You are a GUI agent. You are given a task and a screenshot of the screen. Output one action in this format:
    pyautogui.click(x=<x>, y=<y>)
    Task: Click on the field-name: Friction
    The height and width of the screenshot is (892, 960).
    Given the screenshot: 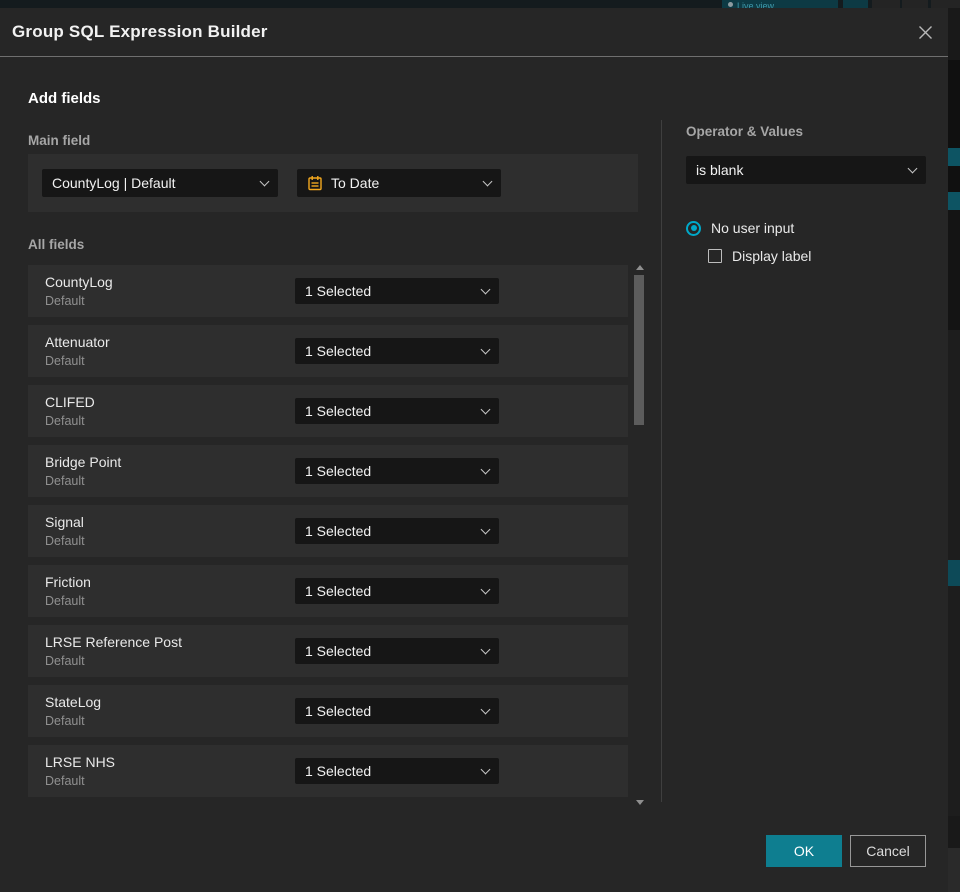 What is the action you would take?
    pyautogui.click(x=68, y=582)
    